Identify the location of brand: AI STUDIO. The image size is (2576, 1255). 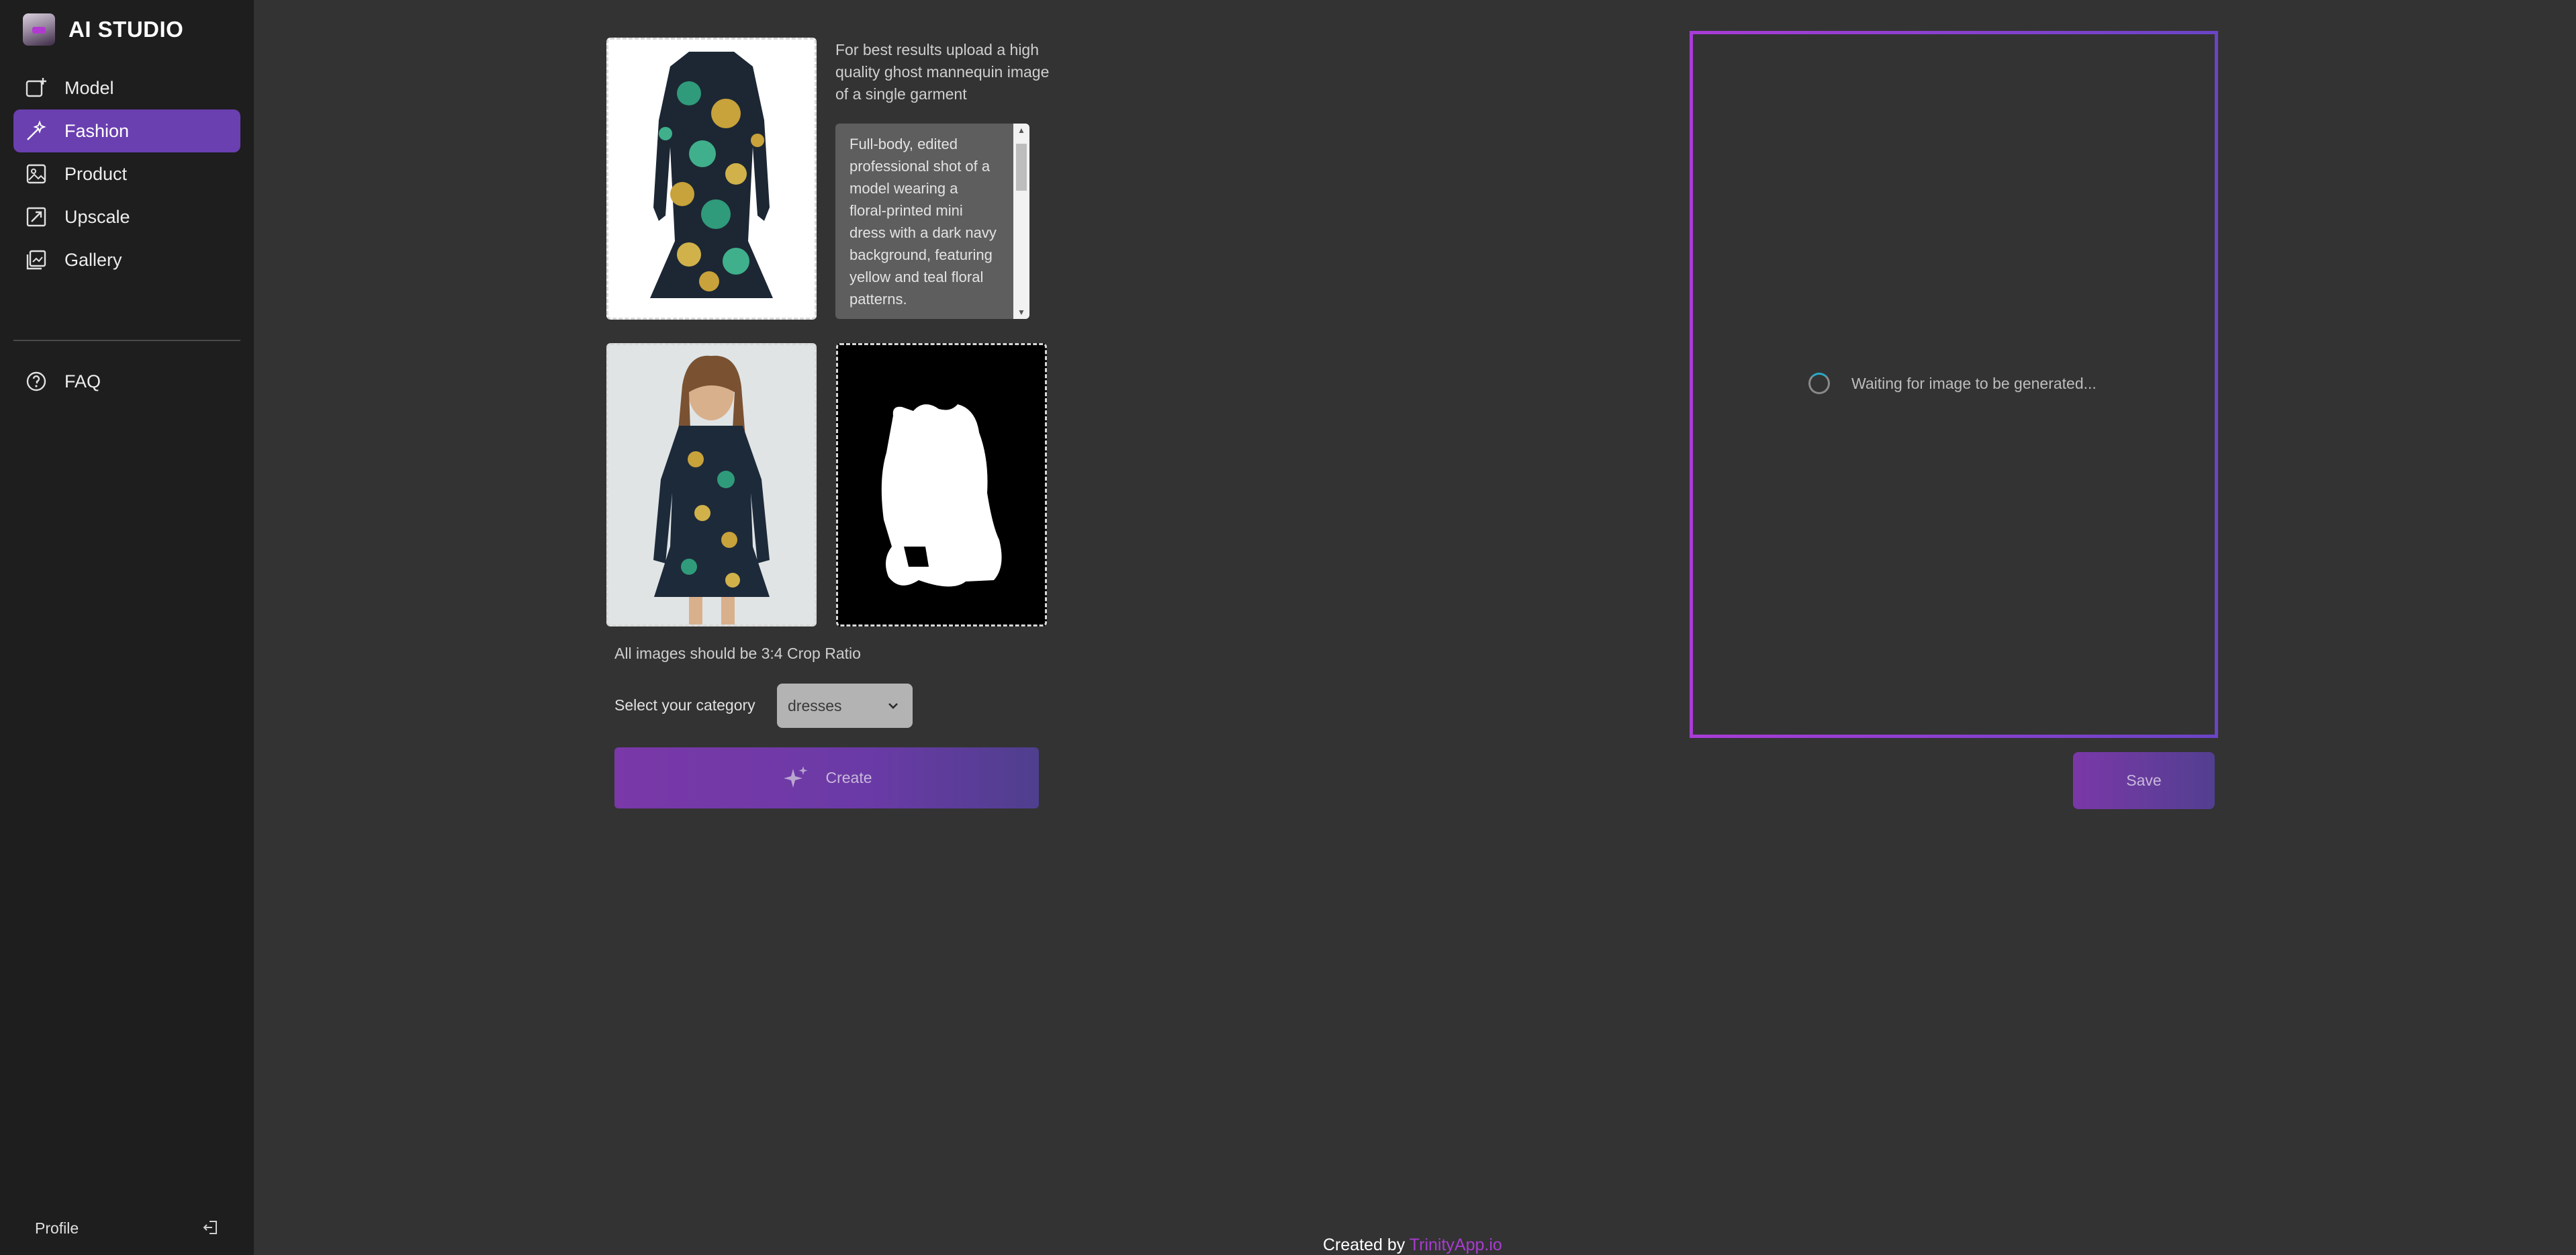
(103, 30).